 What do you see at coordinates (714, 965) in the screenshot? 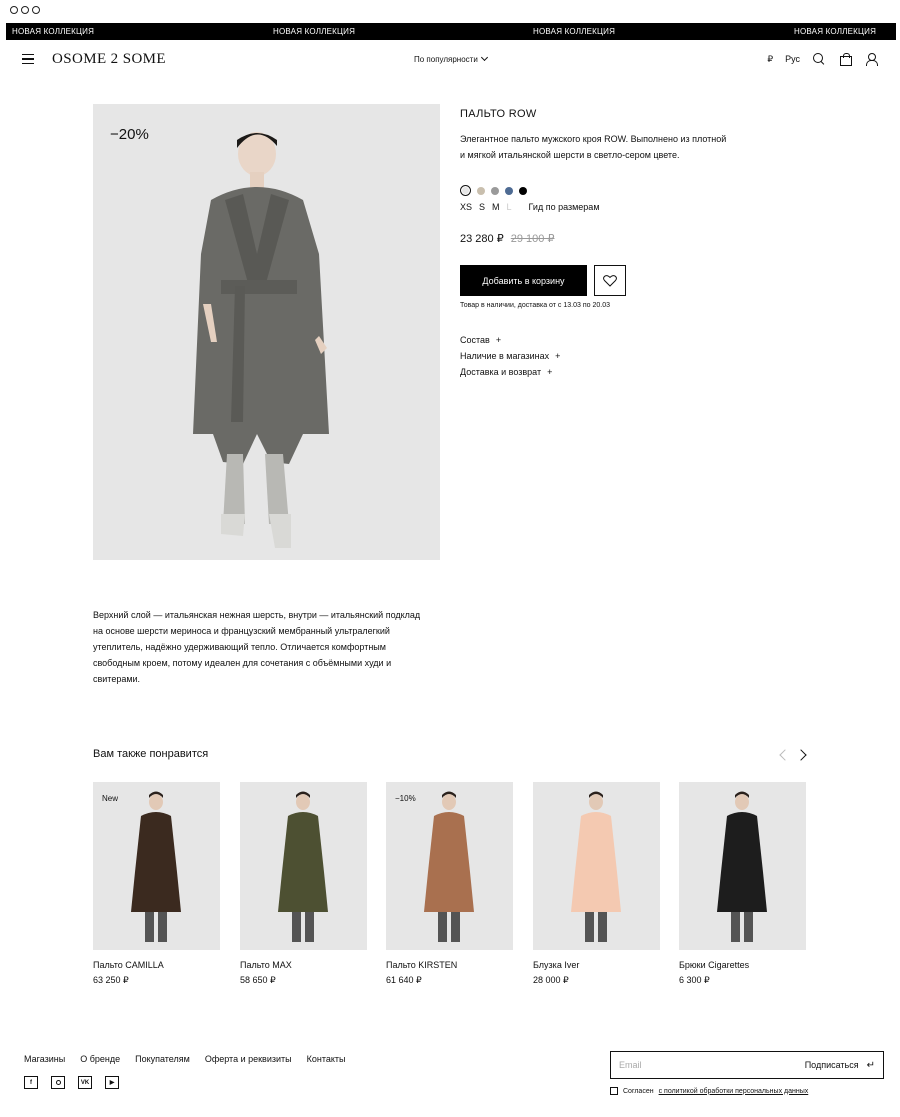
I see `product-card-name: Брюки Cigarettes` at bounding box center [714, 965].